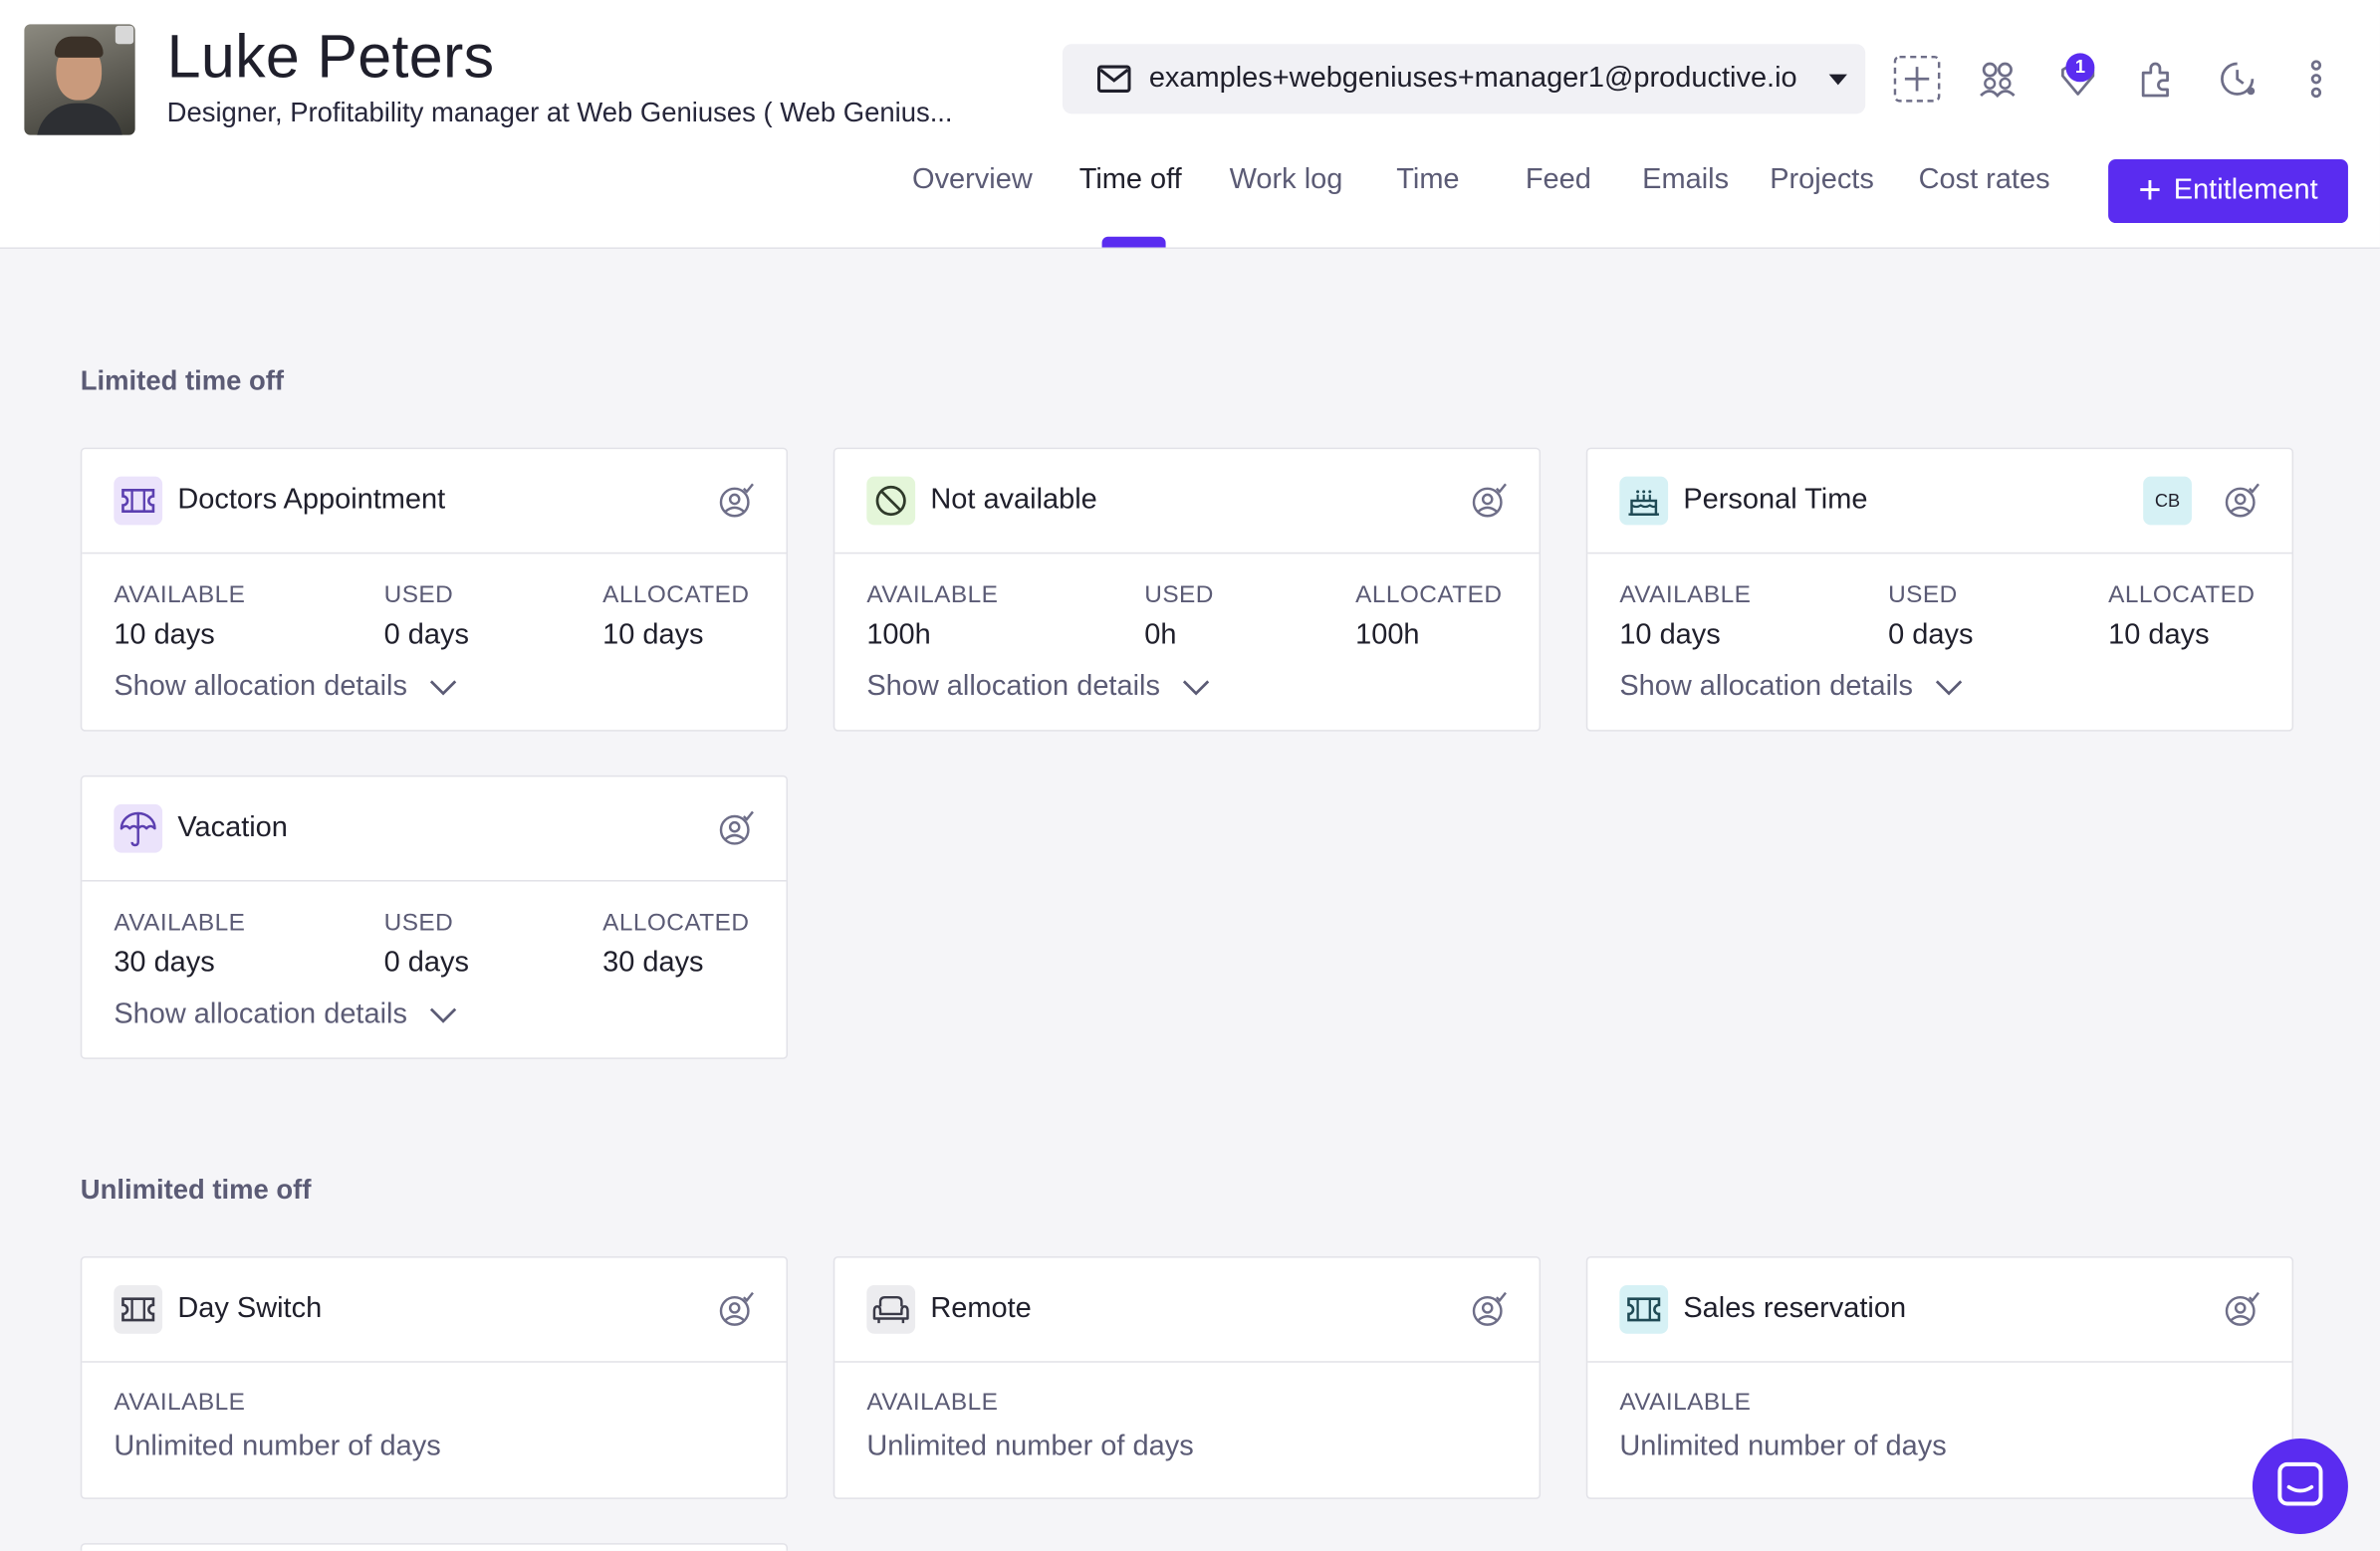 This screenshot has width=2380, height=1551. What do you see at coordinates (1685, 181) in the screenshot?
I see `tab-emails: Emails` at bounding box center [1685, 181].